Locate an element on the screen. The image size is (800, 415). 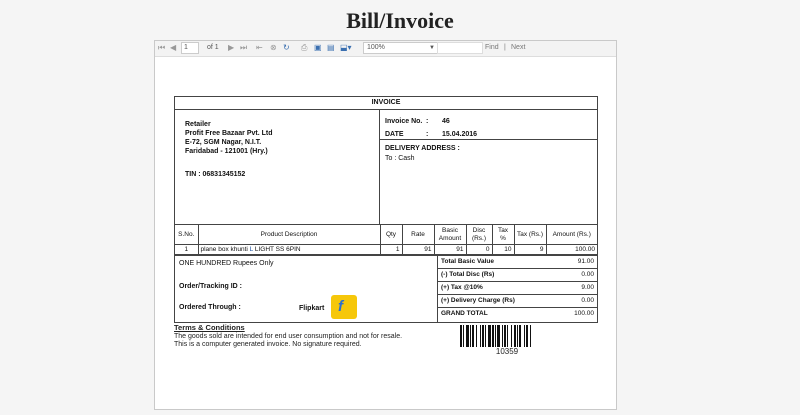
column-header: Qty is located at coordinates (391, 235).